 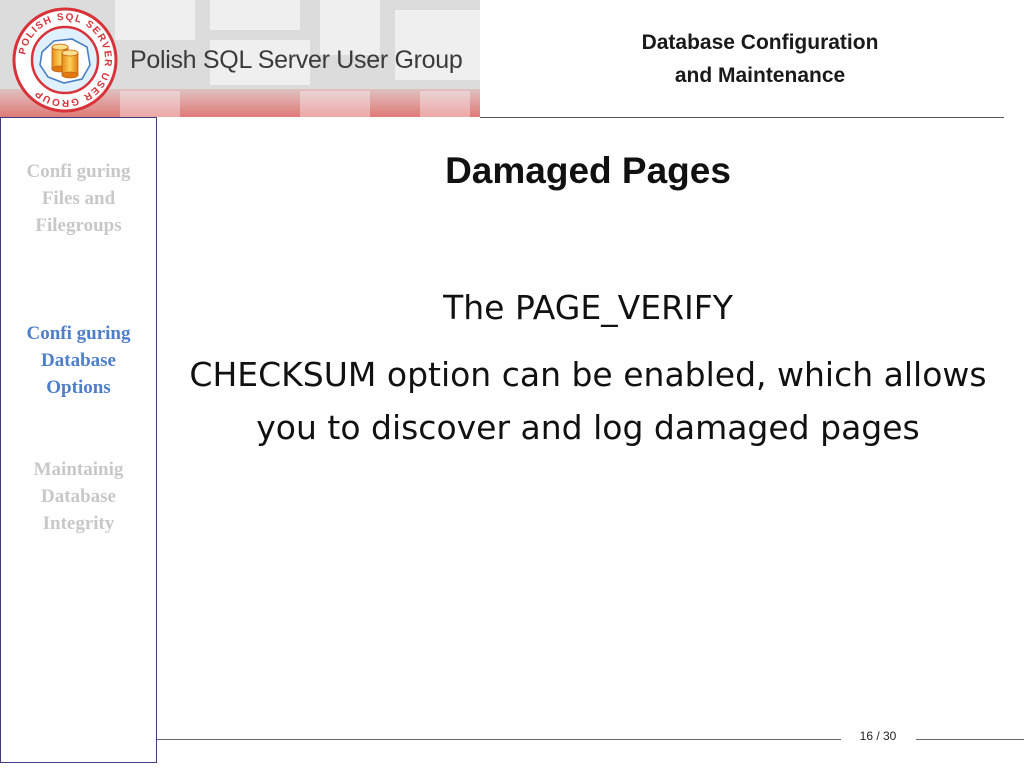 What do you see at coordinates (78, 387) in the screenshot?
I see `sidebar-item-label: Options` at bounding box center [78, 387].